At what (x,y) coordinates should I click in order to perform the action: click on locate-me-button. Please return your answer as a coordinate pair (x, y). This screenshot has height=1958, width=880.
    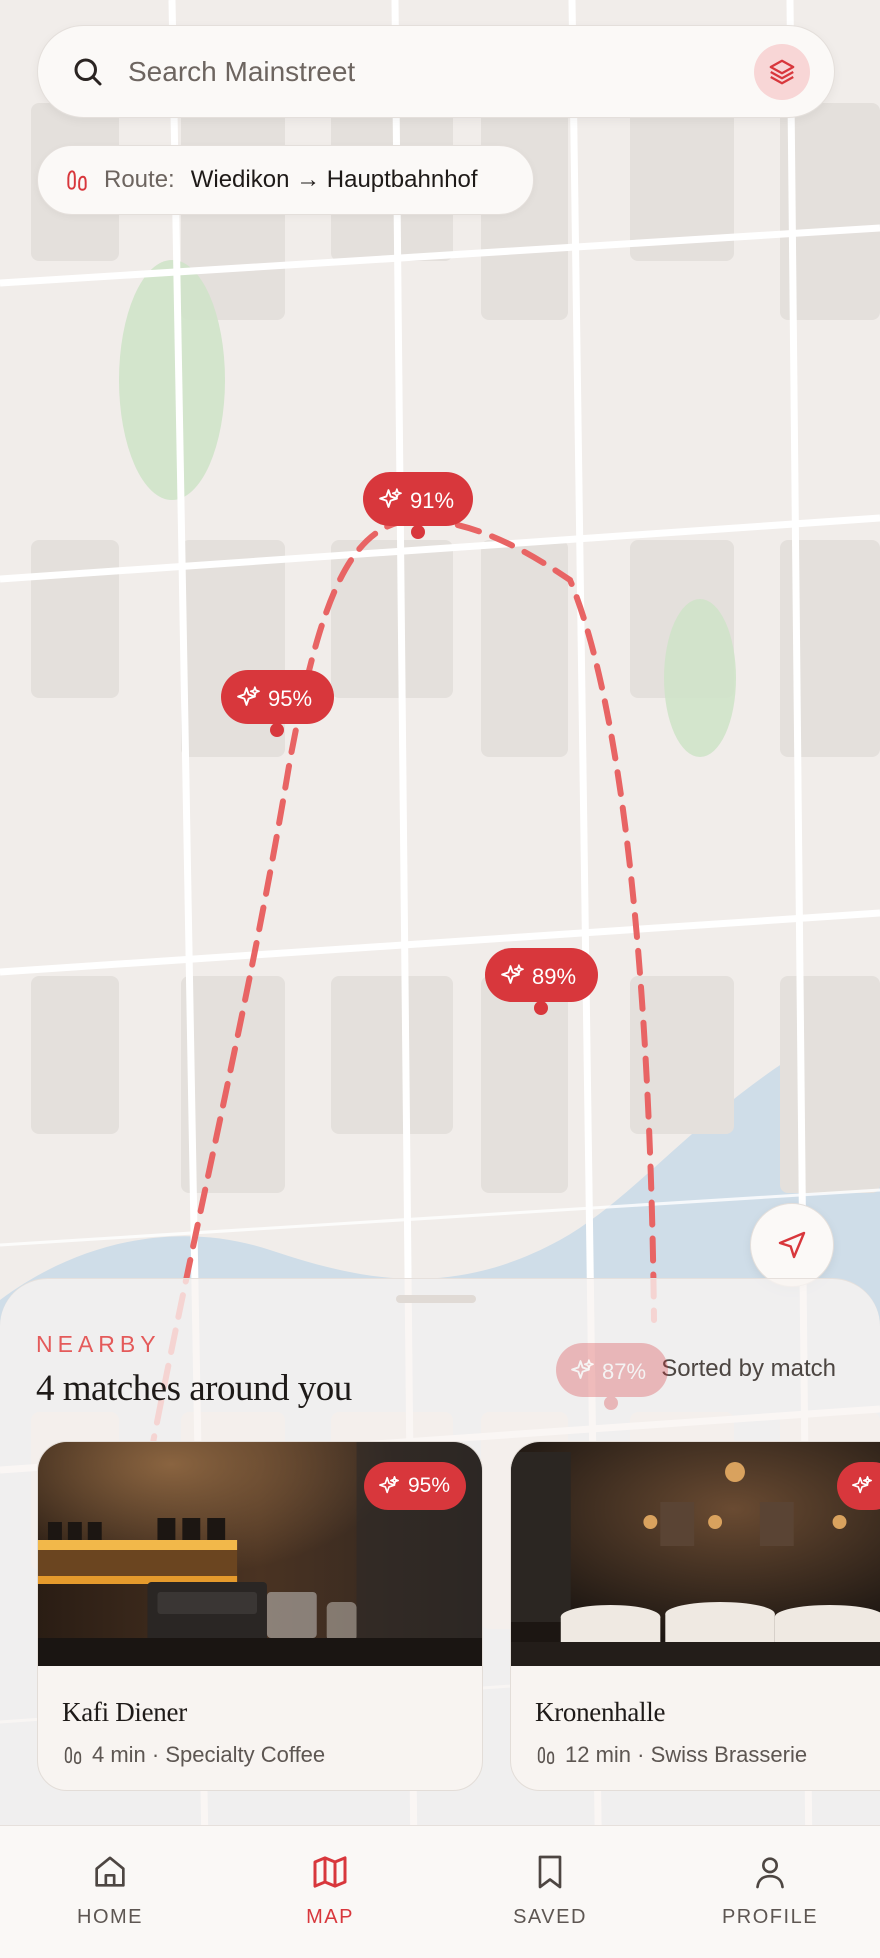
    Looking at the image, I should click on (792, 1245).